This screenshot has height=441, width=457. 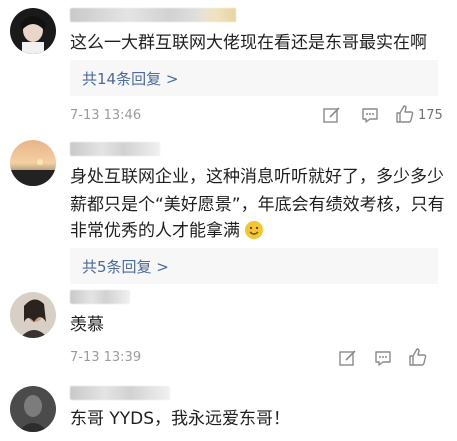 I want to click on smile-emoji-icon, so click(x=254, y=230).